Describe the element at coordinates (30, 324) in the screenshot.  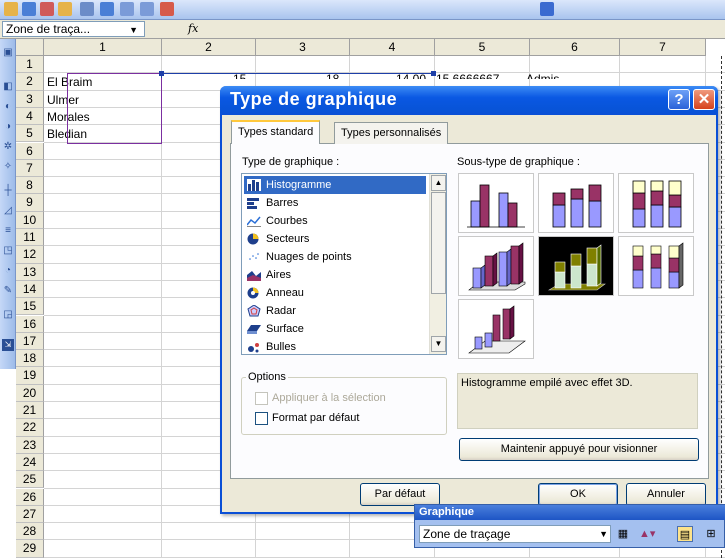
I see `row-header: 16` at that location.